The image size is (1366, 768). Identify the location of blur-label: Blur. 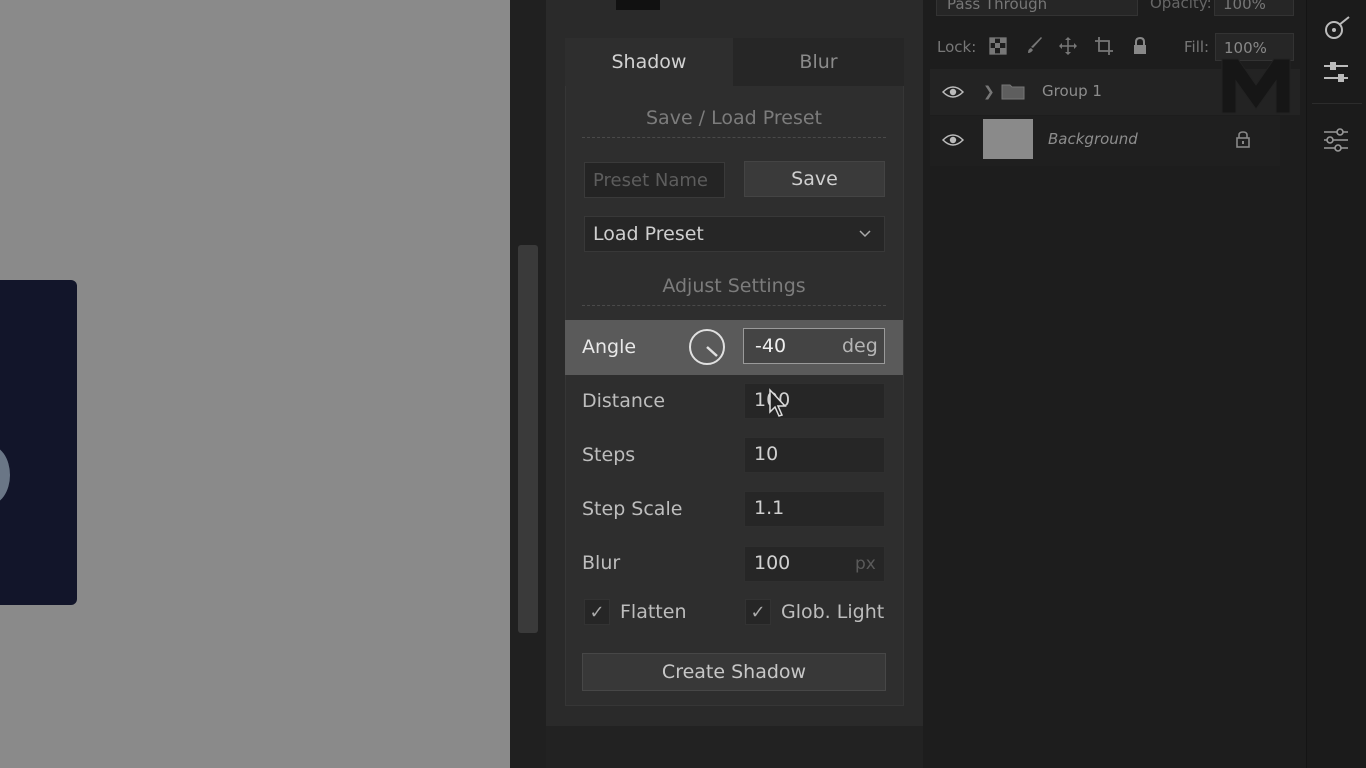
(601, 563).